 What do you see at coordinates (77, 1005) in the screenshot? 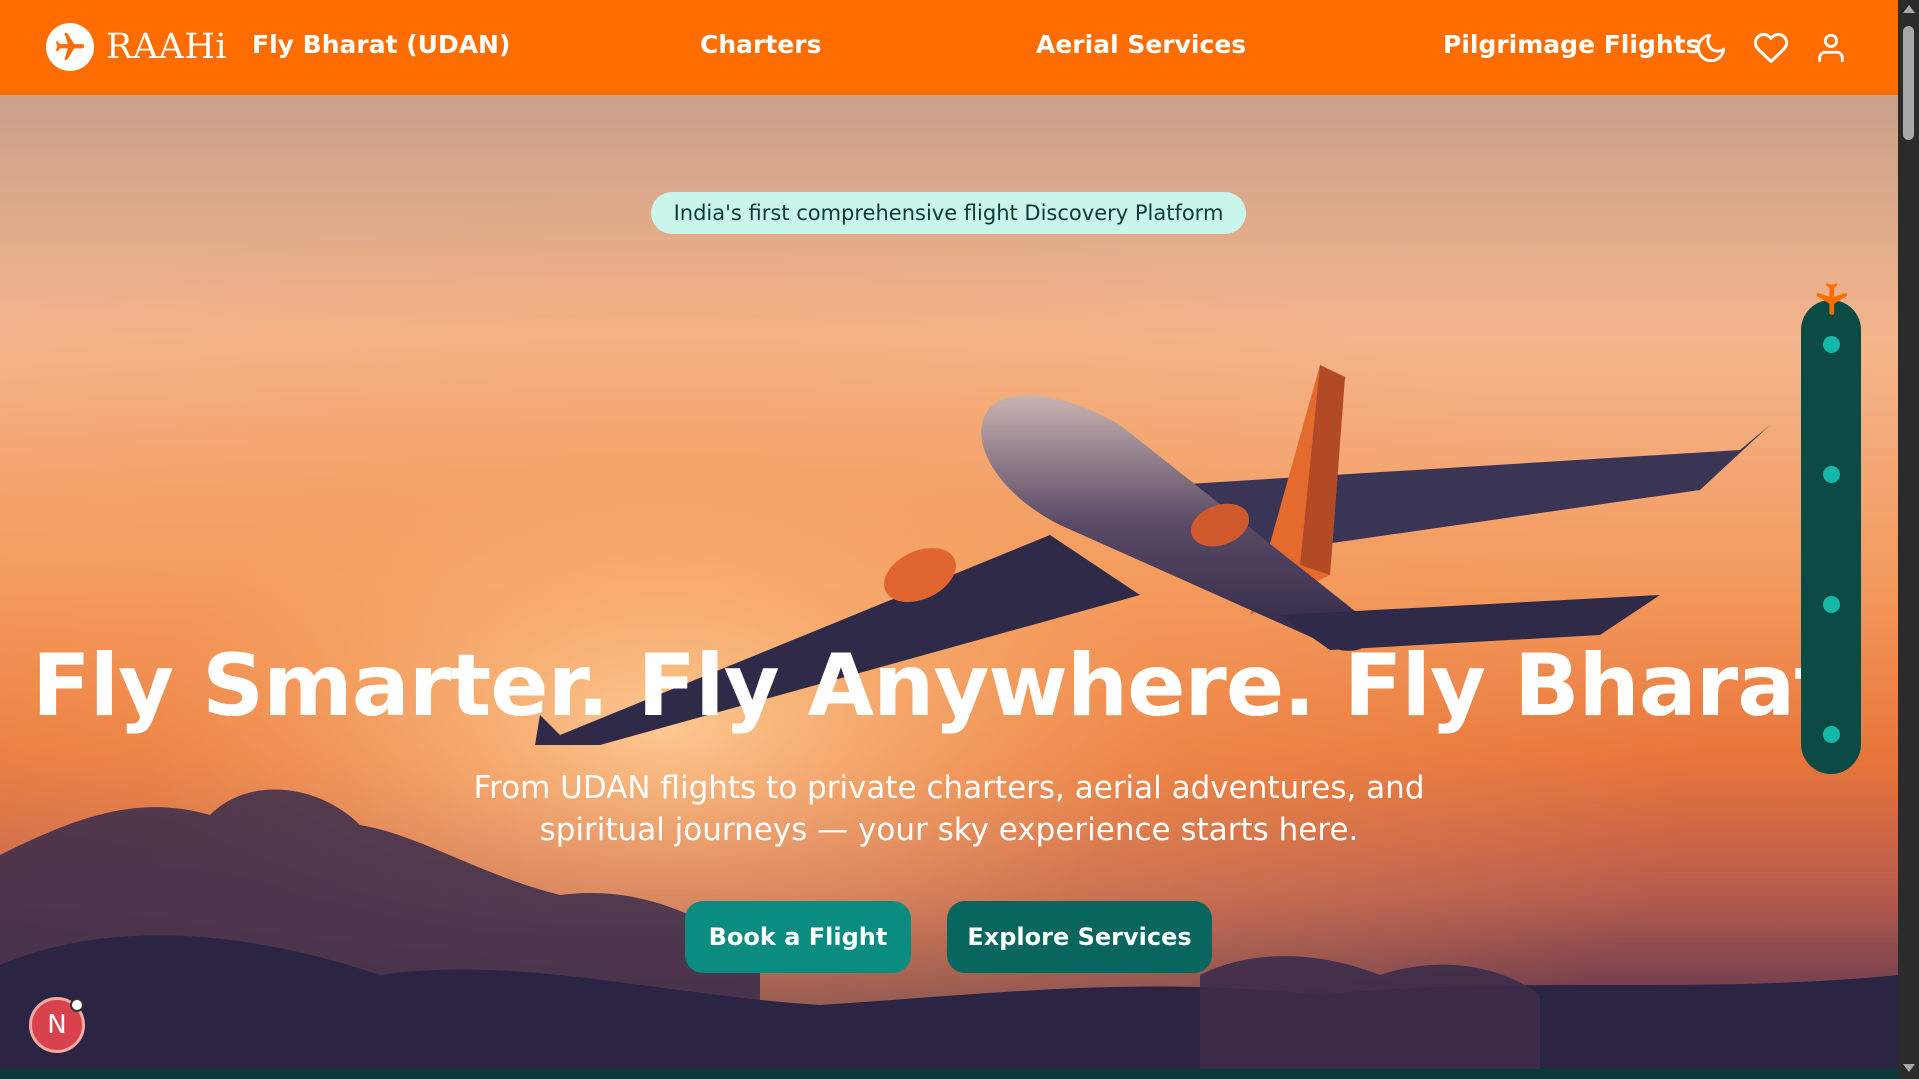
I see `notification-dot` at bounding box center [77, 1005].